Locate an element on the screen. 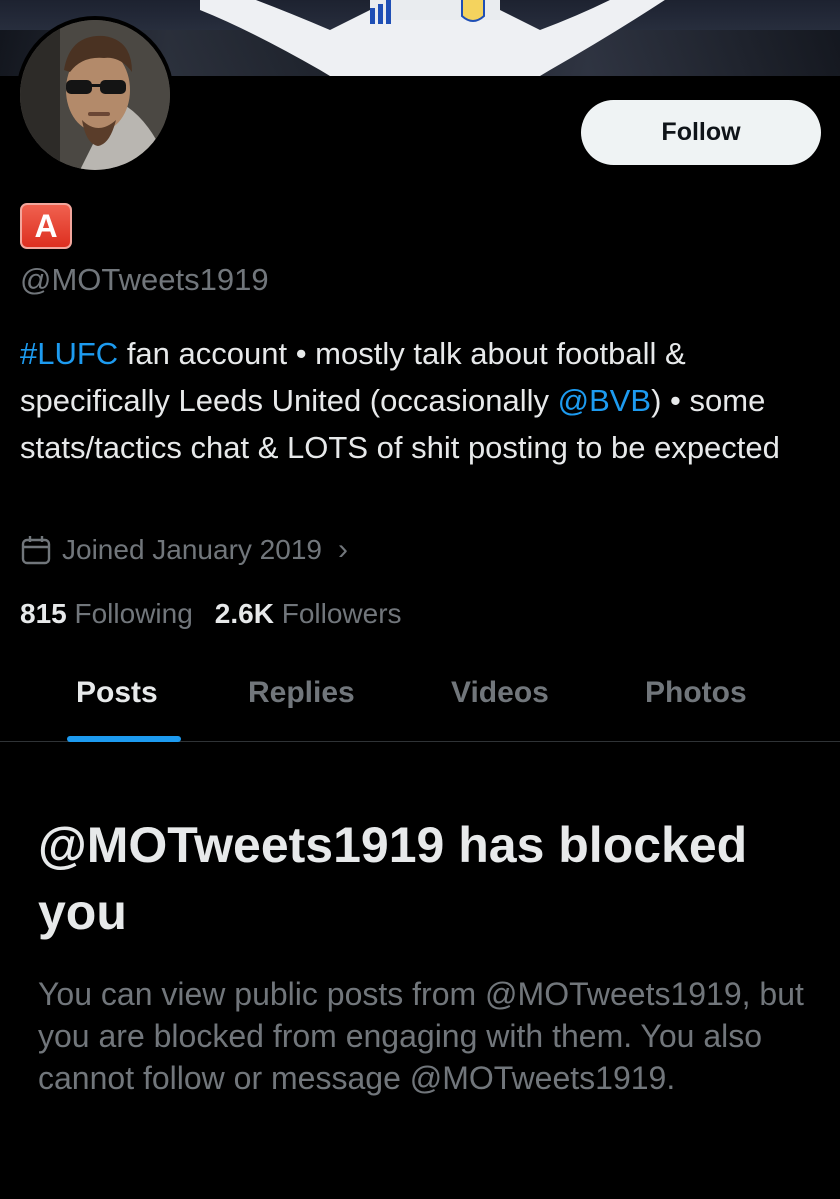 Image resolution: width=840 pixels, height=1199 pixels. profile-handle: @MOTweets1919 is located at coordinates (144, 279).